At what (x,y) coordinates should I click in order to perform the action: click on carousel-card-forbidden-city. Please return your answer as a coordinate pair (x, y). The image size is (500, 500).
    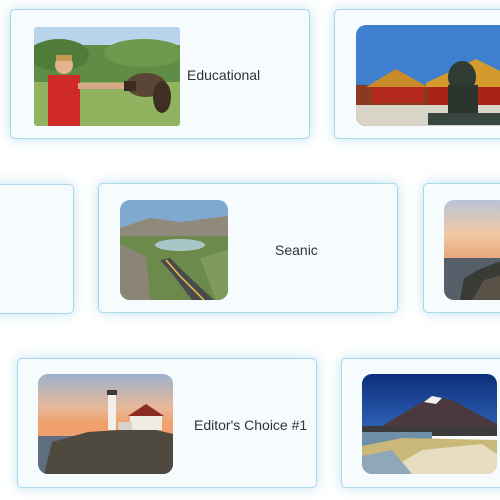
    Looking at the image, I should click on (417, 74).